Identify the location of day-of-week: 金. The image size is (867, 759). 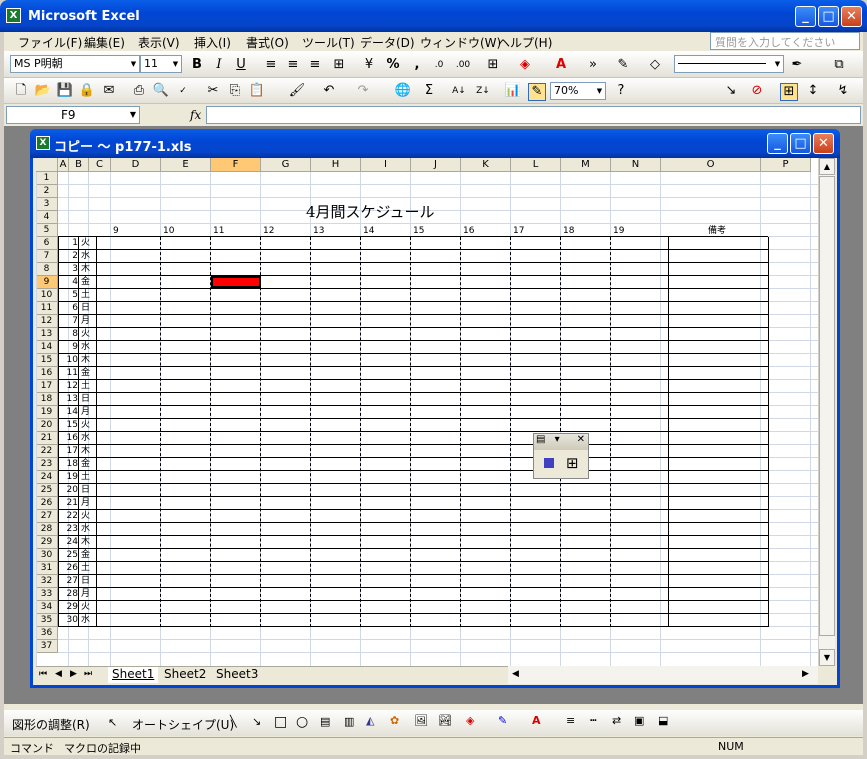
(85, 282).